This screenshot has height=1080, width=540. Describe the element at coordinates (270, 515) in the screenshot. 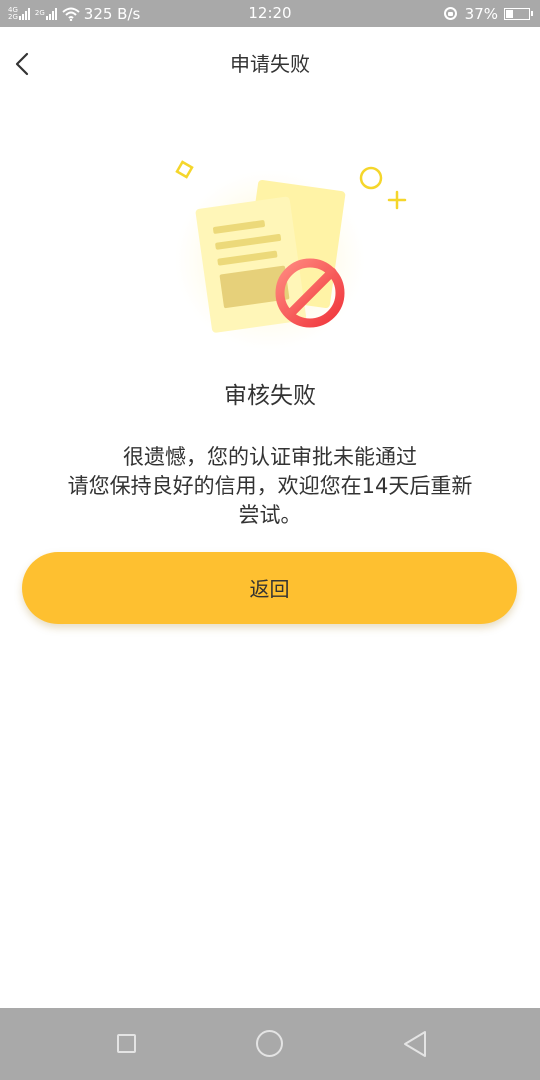

I see `message-line-3: 尝试。` at that location.